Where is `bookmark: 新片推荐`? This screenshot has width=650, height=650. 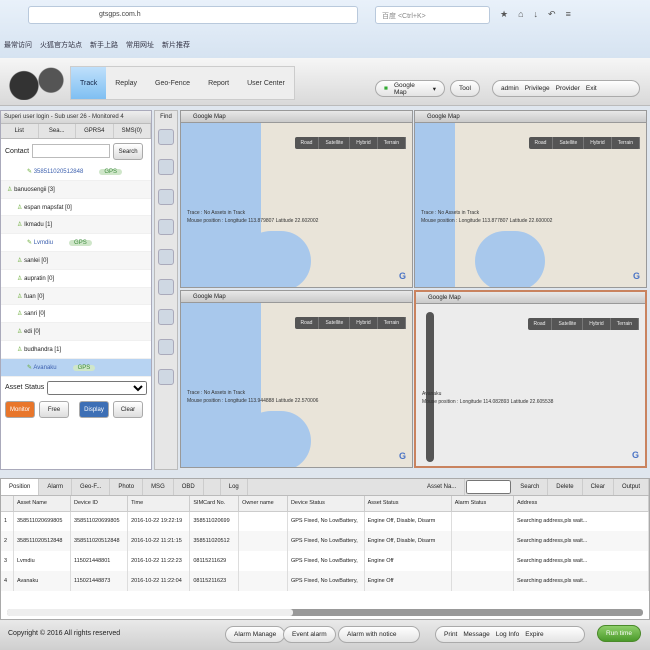
bookmark: 新片推荐 is located at coordinates (176, 45).